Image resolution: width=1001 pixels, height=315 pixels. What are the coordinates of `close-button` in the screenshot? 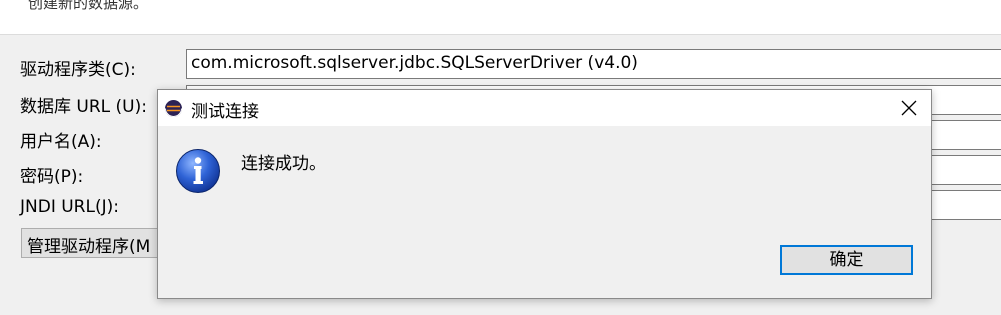 It's located at (908, 107).